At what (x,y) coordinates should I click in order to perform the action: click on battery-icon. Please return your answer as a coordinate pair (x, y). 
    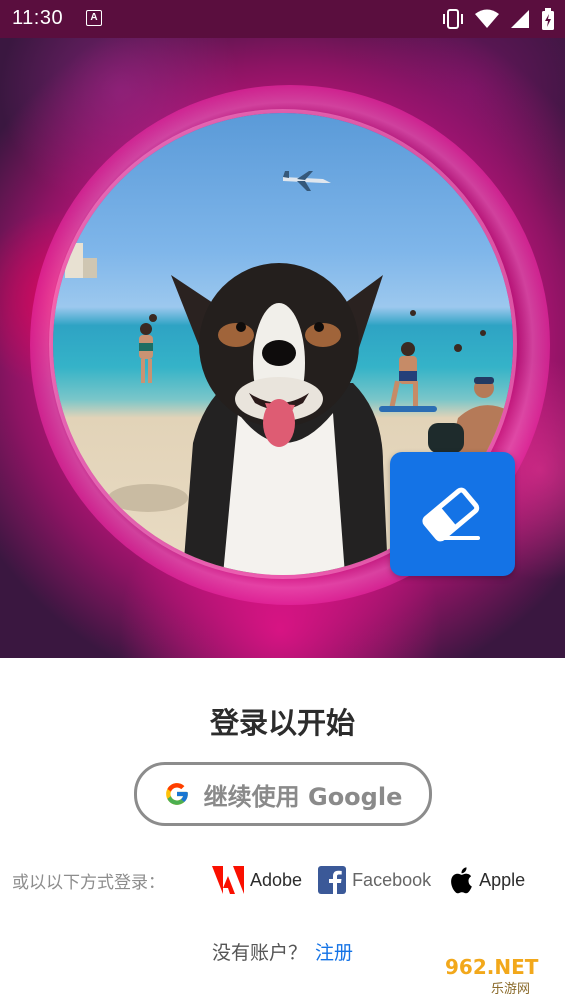
    Looking at the image, I should click on (548, 19).